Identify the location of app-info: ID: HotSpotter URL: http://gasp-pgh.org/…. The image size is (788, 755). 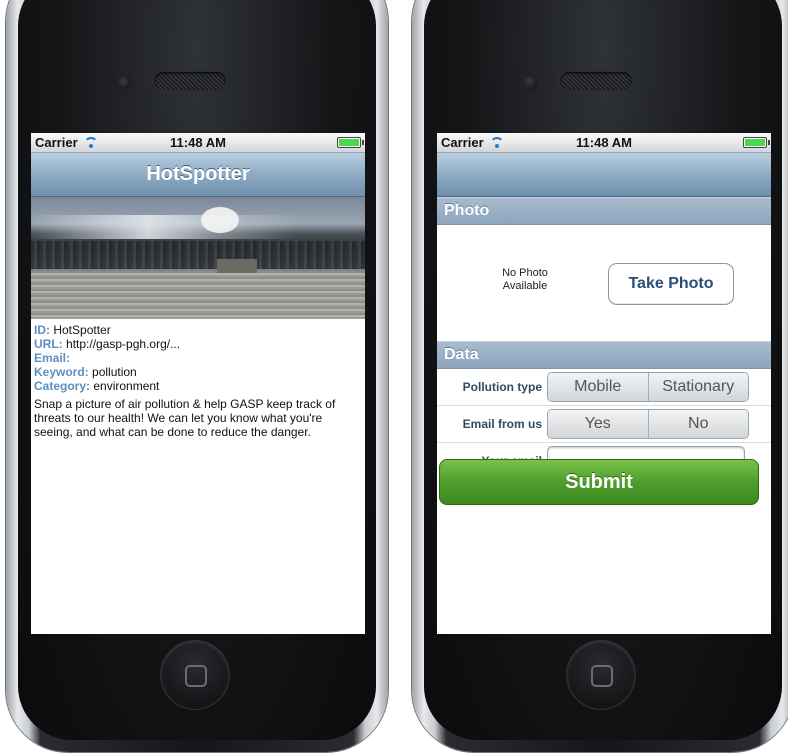
(198, 379).